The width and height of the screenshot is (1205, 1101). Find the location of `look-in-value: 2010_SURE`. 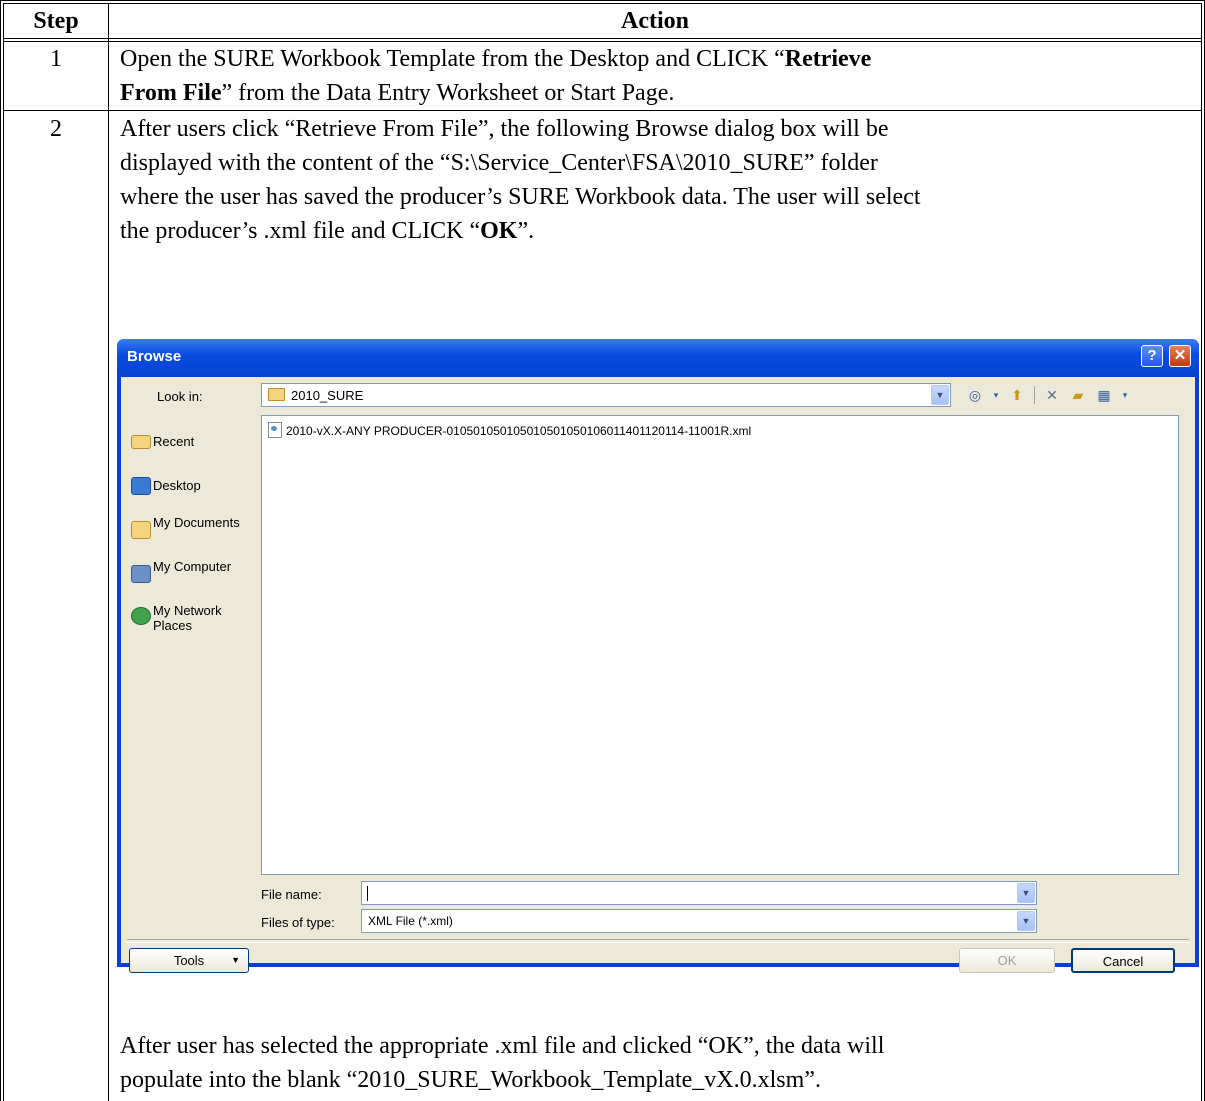

look-in-value: 2010_SURE is located at coordinates (327, 395).